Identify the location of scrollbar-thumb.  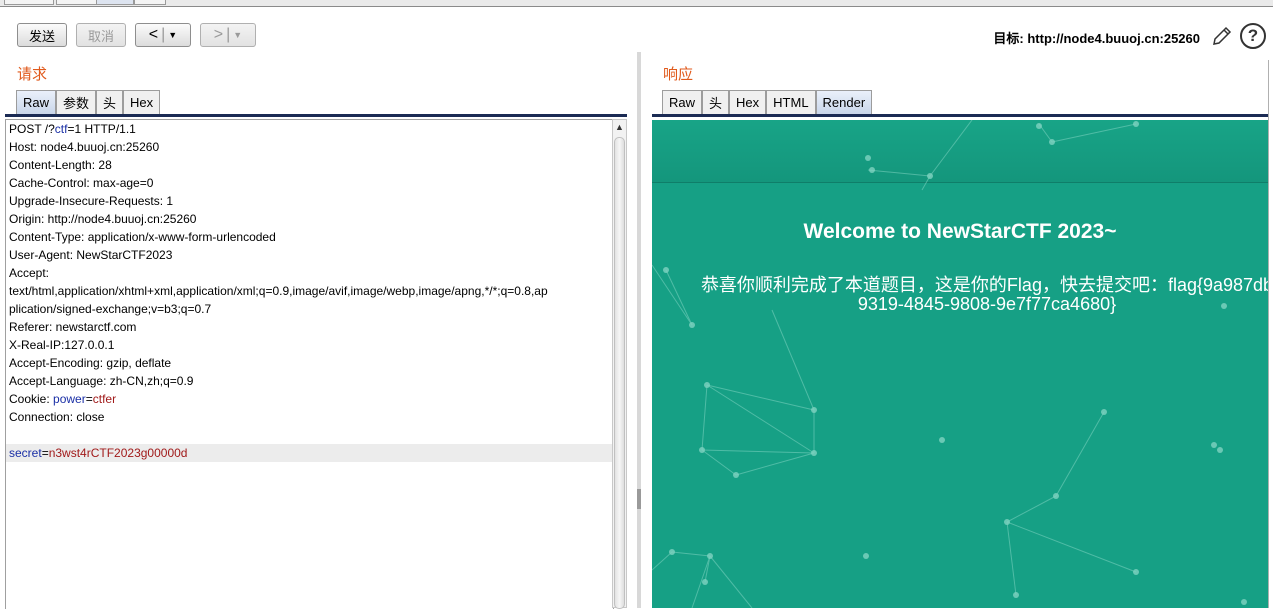
(619, 373).